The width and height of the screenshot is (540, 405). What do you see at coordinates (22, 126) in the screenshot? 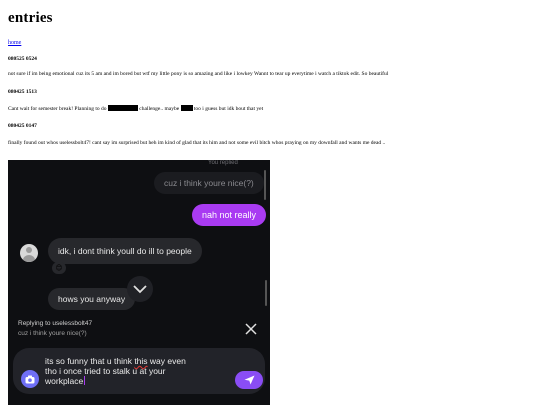
I see `entry-date: 080425 0147` at bounding box center [22, 126].